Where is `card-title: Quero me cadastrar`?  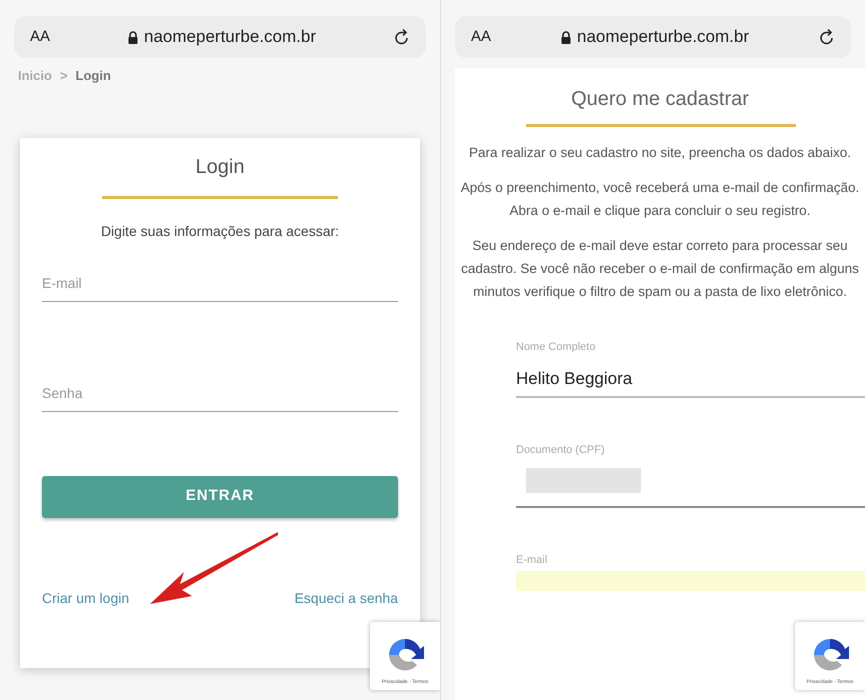 card-title: Quero me cadastrar is located at coordinates (660, 99).